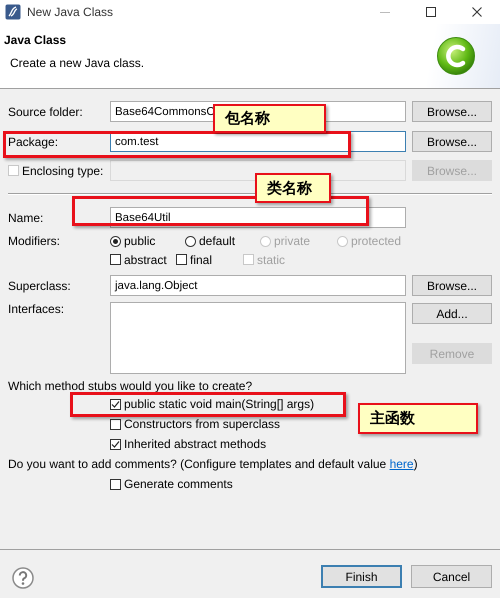  I want to click on radio-label: public, so click(140, 241).